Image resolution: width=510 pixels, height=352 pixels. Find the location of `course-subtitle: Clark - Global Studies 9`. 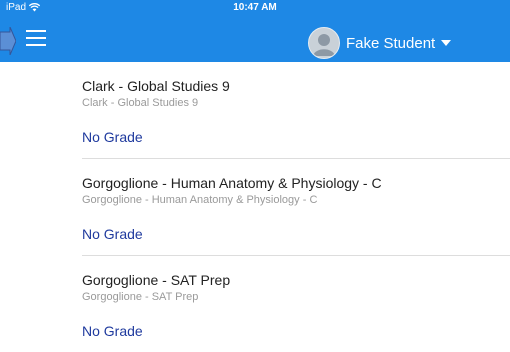

course-subtitle: Clark - Global Studies 9 is located at coordinates (140, 103).